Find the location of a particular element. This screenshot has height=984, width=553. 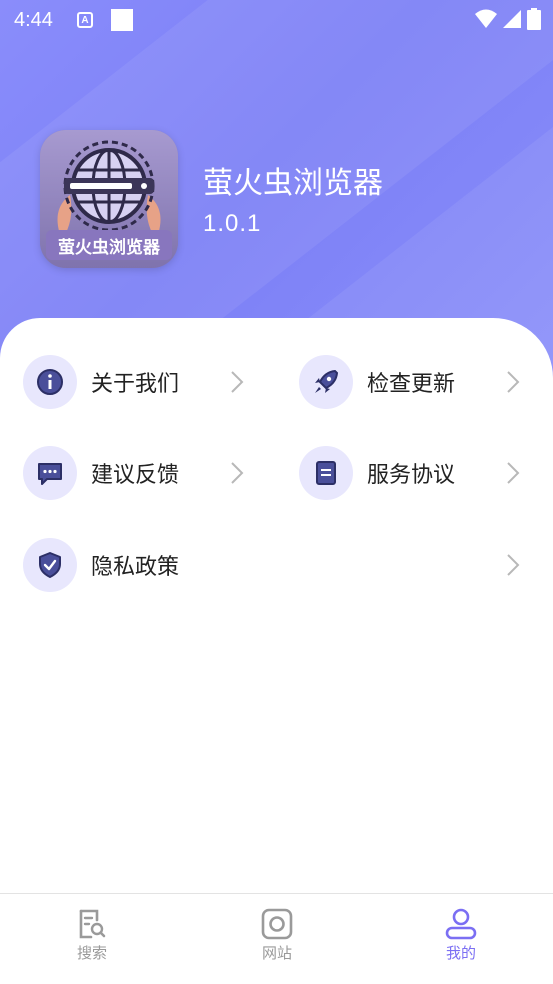

notification-icon: A is located at coordinates (84, 20).